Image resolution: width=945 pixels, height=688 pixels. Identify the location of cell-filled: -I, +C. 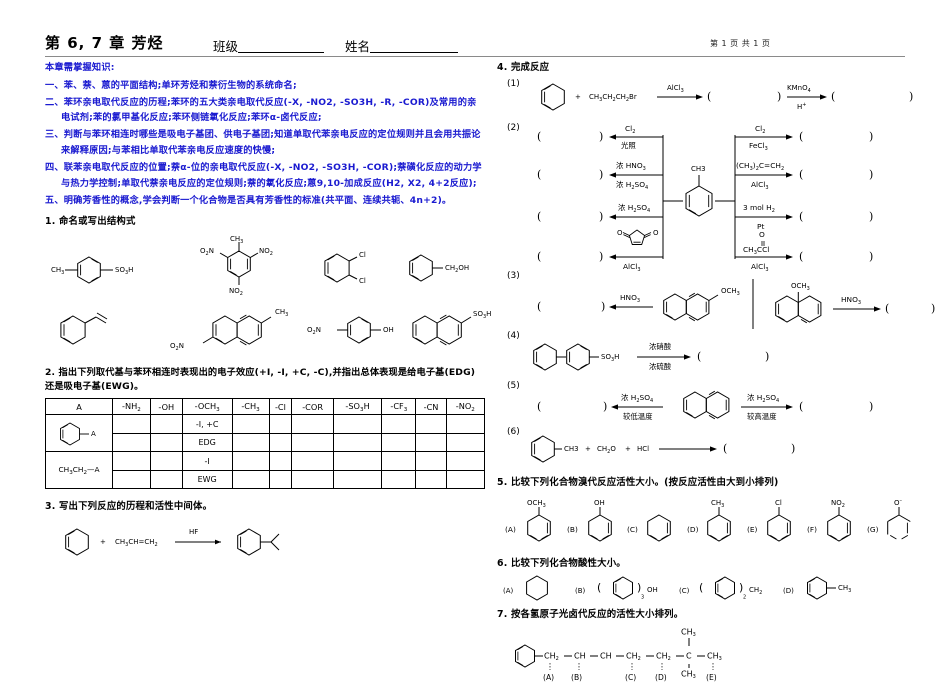
(207, 424).